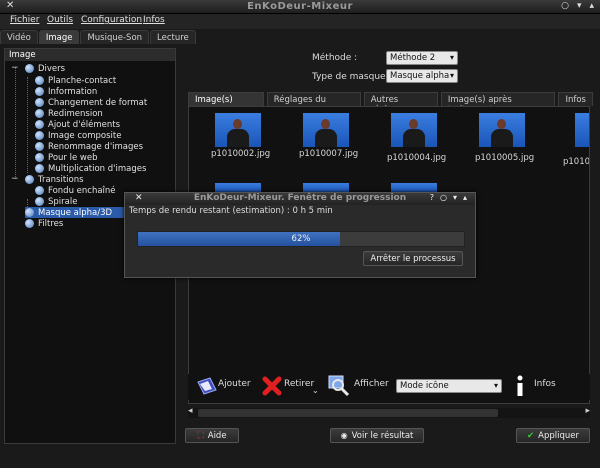 This screenshot has width=600, height=468. I want to click on methode-label: Méthode :, so click(335, 58).